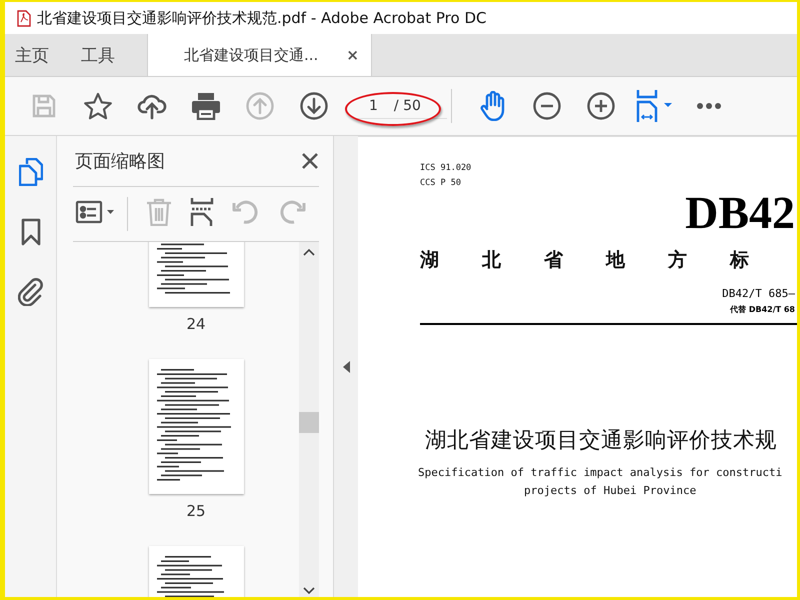 This screenshot has height=600, width=800. What do you see at coordinates (31, 292) in the screenshot?
I see `paperclip-icon` at bounding box center [31, 292].